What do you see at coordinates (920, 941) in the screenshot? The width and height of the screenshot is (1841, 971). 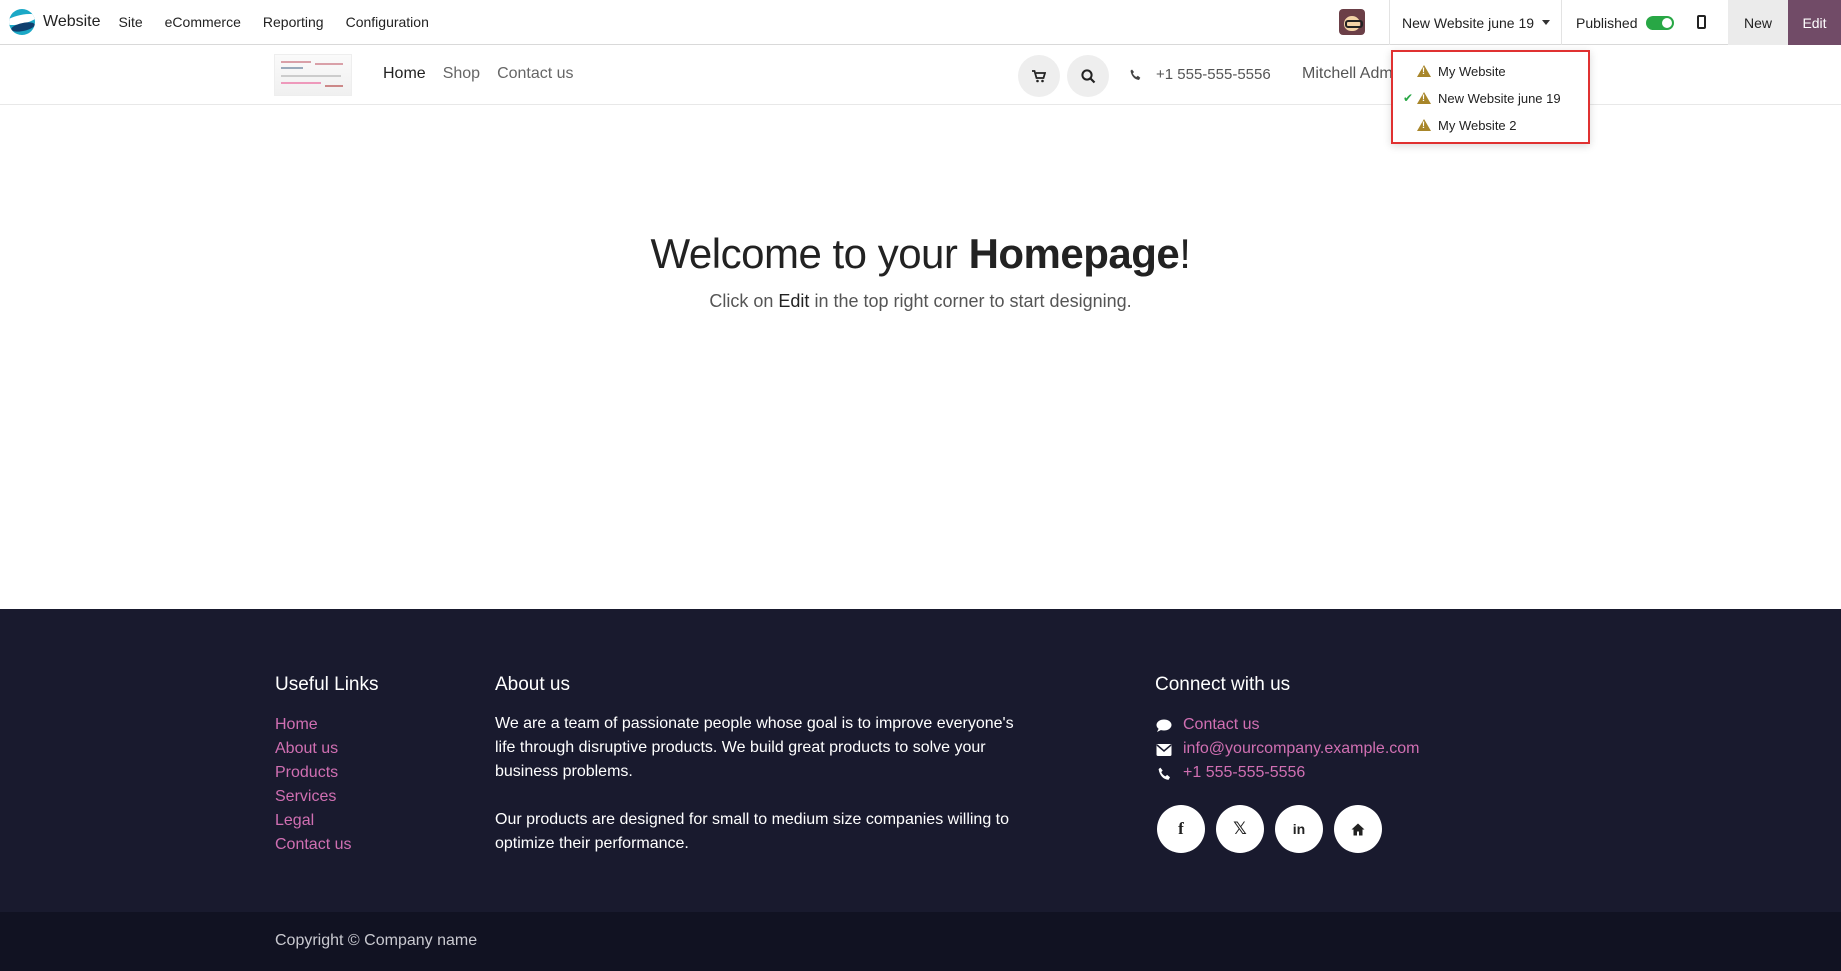 I see `copyright-bar: Copyright © Company name` at bounding box center [920, 941].